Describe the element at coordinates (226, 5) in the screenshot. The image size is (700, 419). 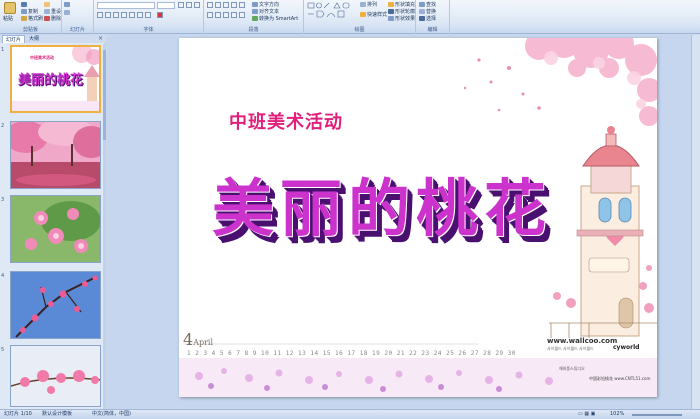
I see `decrease-indent-button` at that location.